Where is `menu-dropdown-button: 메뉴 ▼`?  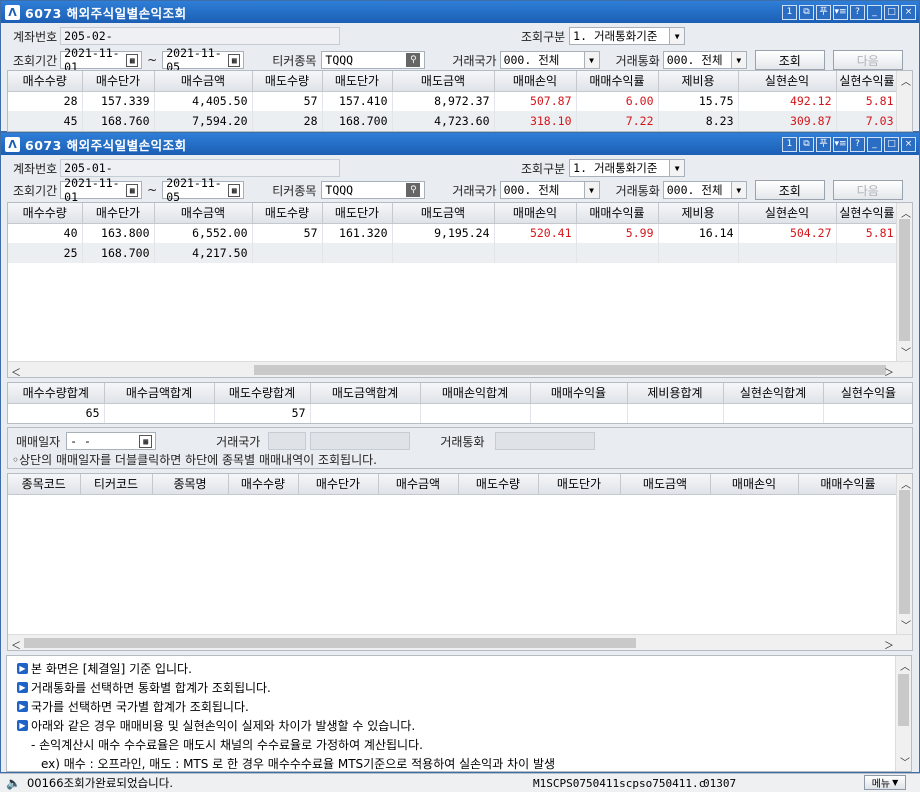
menu-dropdown-button: 메뉴 ▼ is located at coordinates (885, 782).